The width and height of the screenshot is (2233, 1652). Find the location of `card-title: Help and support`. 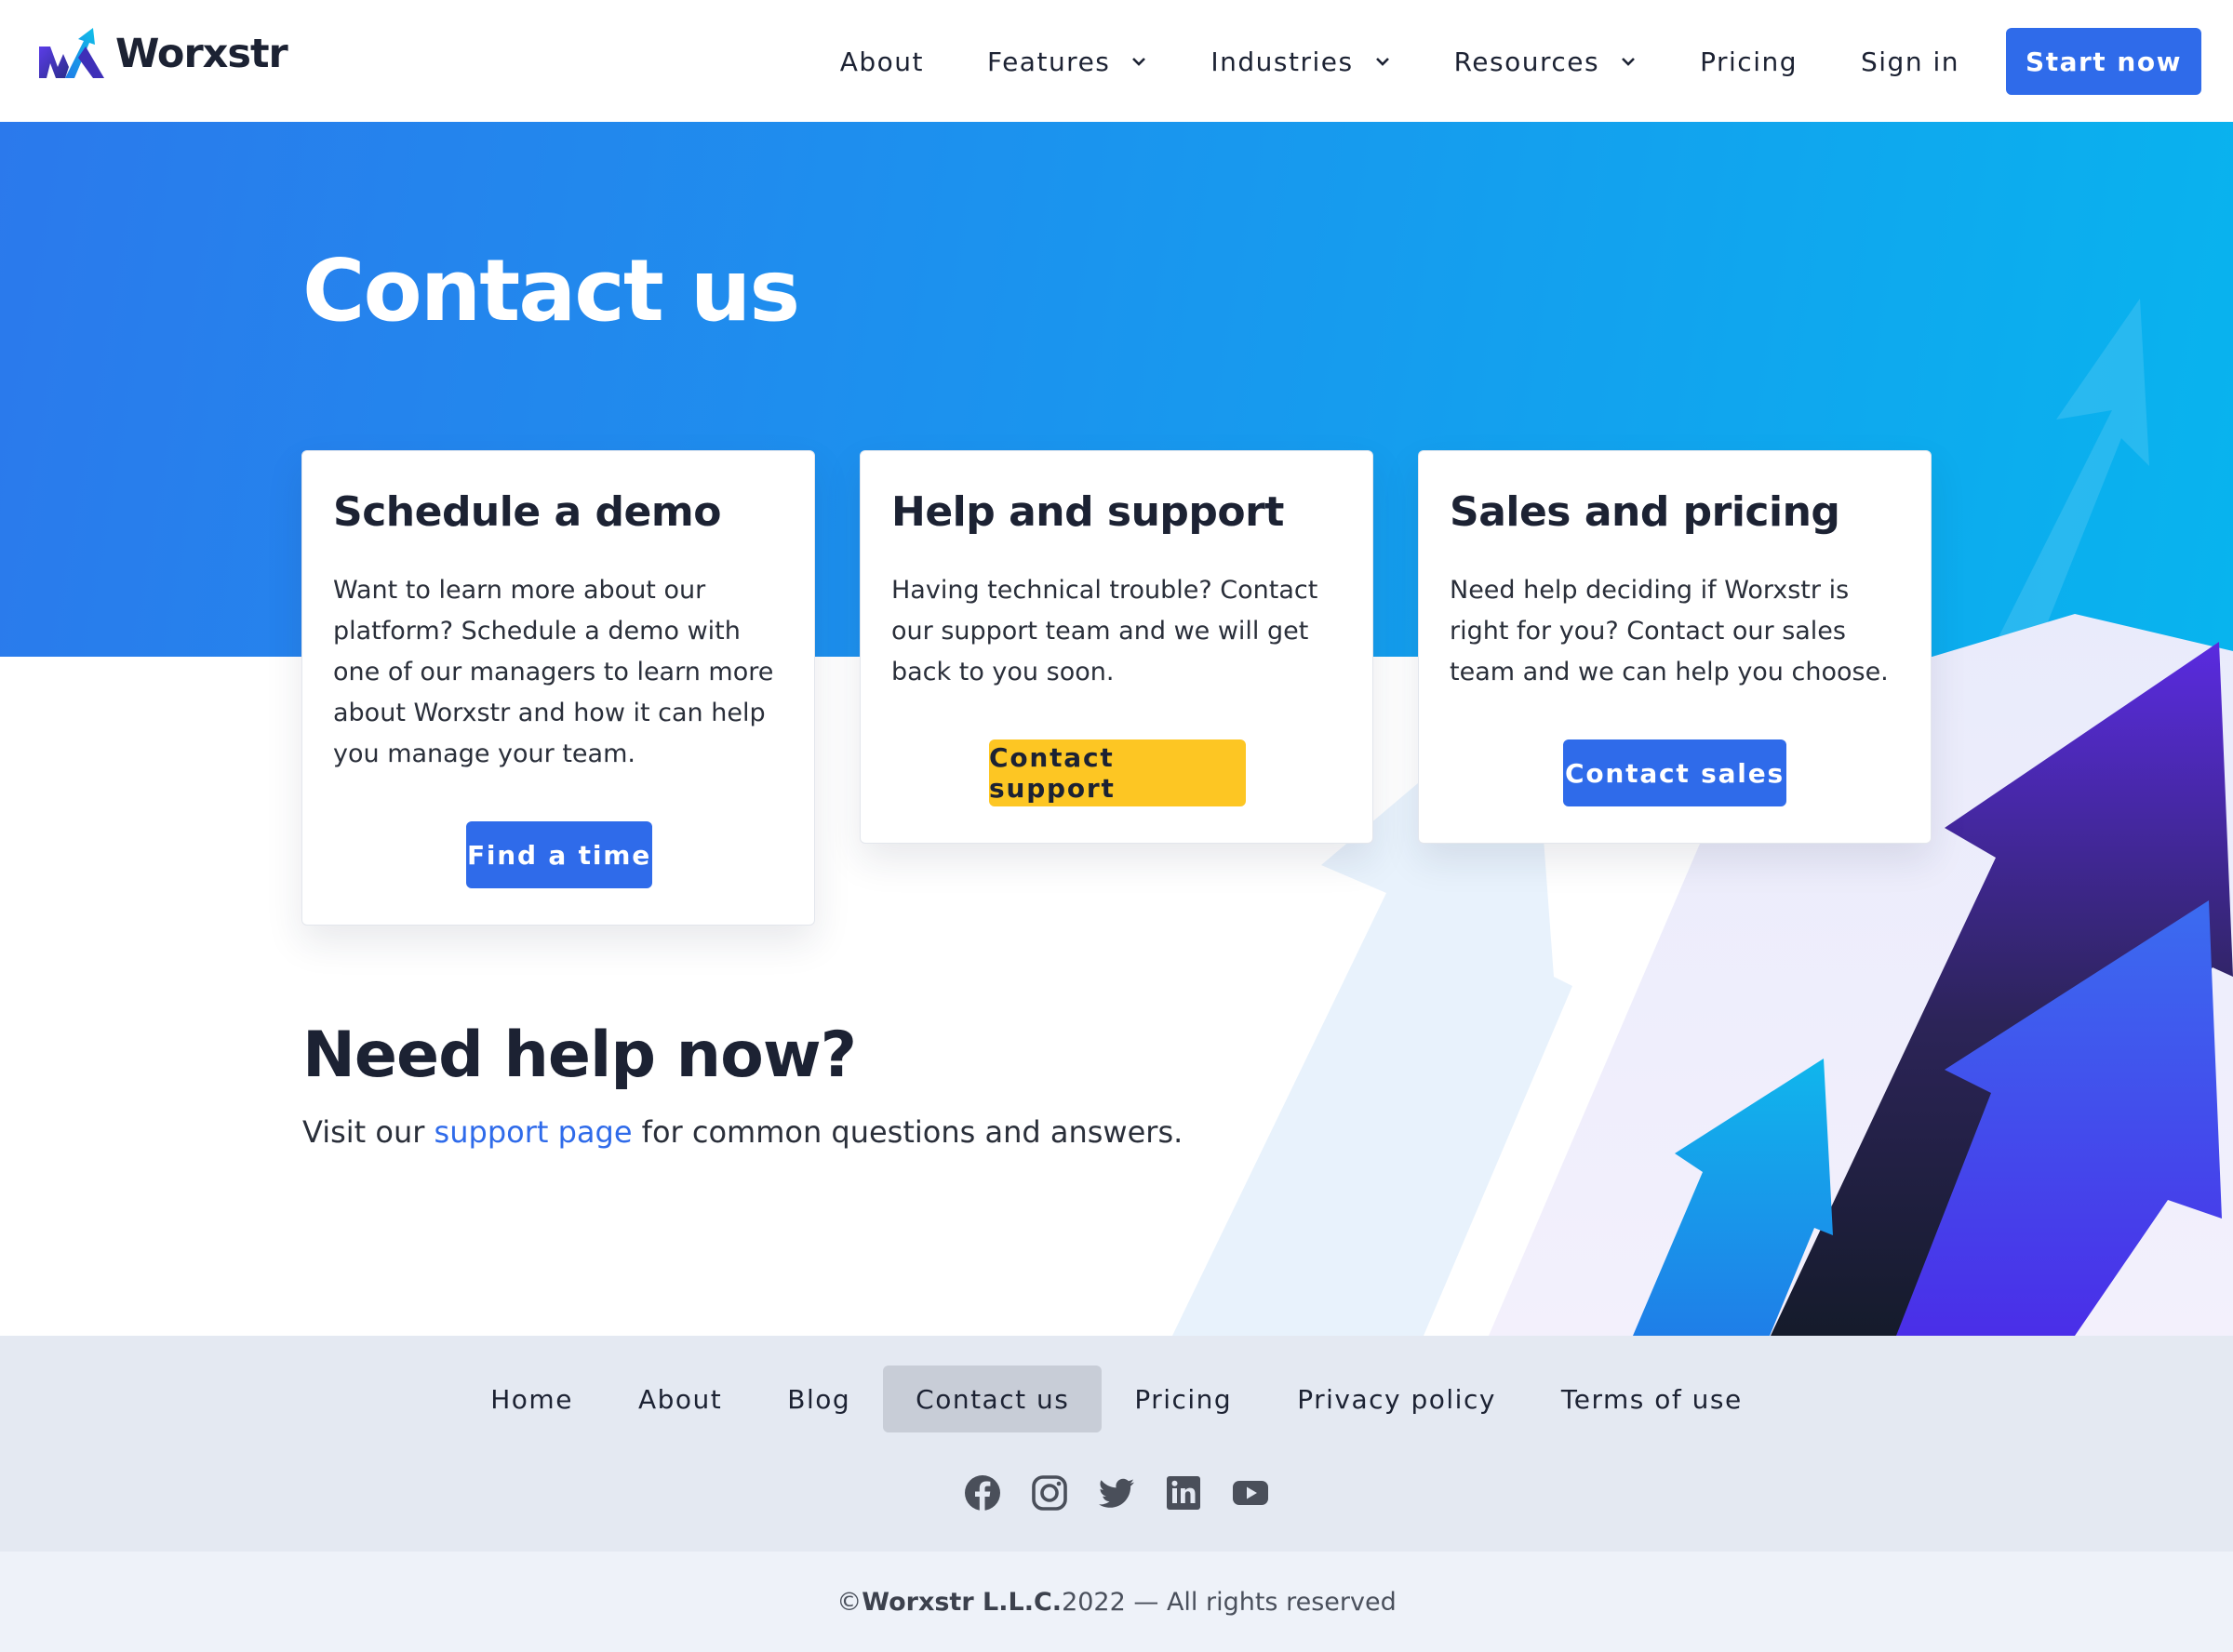

card-title: Help and support is located at coordinates (1087, 512).